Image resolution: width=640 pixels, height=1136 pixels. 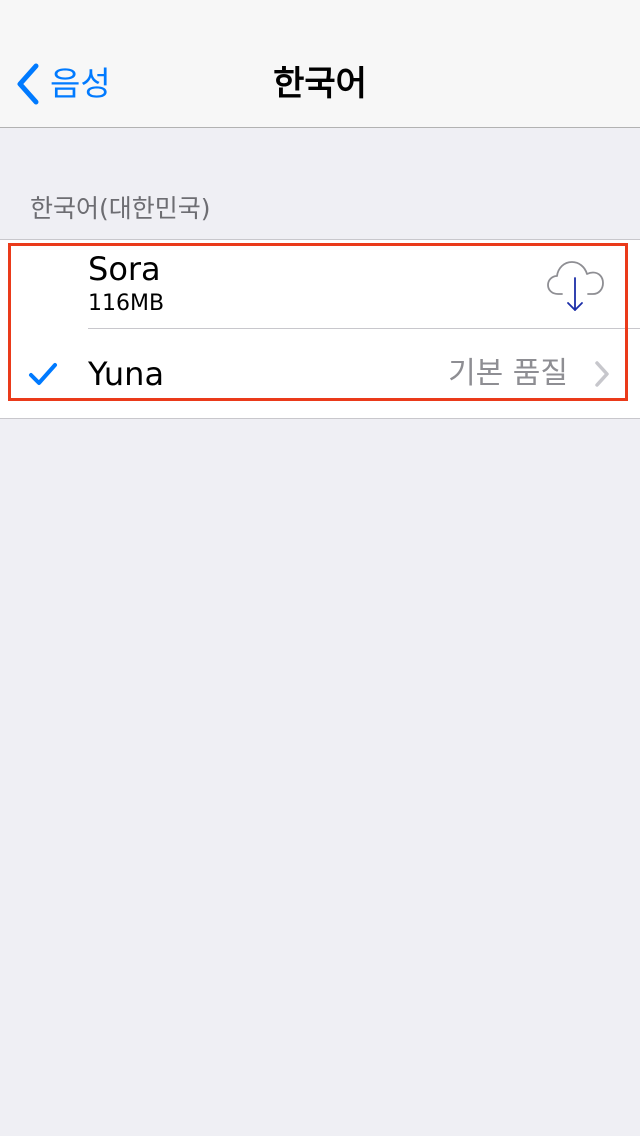 What do you see at coordinates (43, 374) in the screenshot?
I see `checkmark-icon` at bounding box center [43, 374].